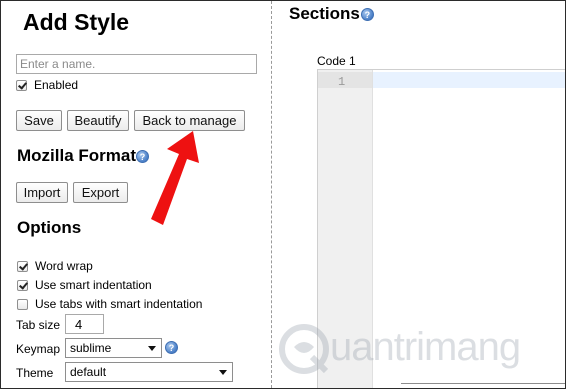  I want to click on word-wrap-row: Word wrap, so click(55, 266).